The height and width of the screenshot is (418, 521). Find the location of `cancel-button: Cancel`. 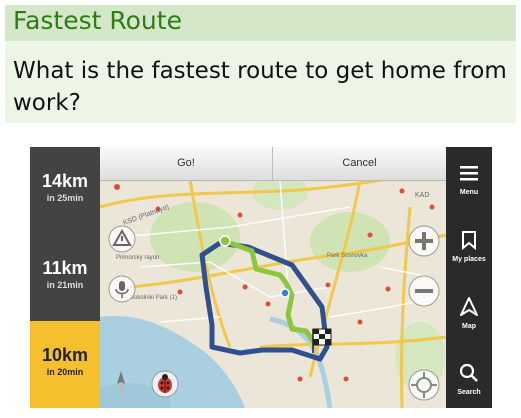

cancel-button: Cancel is located at coordinates (359, 163).